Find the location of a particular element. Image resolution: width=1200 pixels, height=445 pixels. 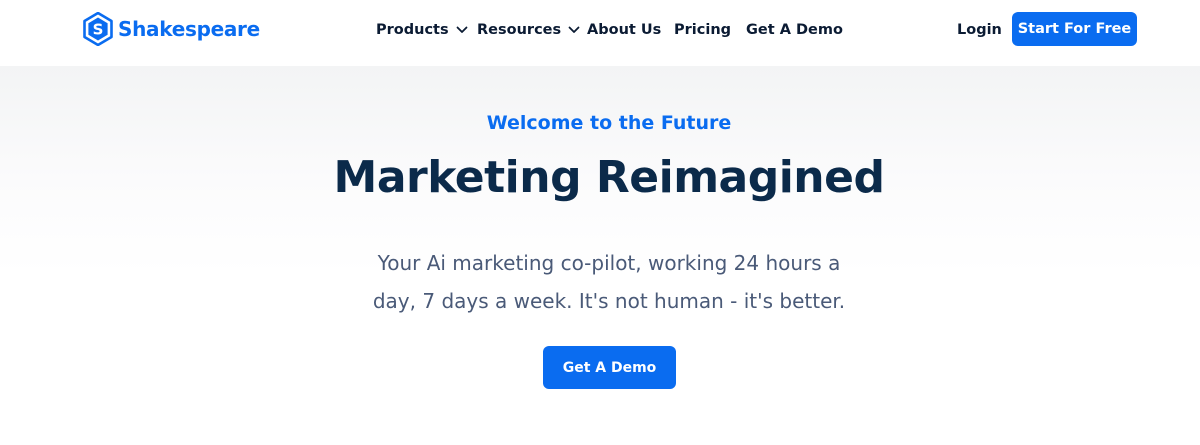

nav-resources-label: Resources is located at coordinates (519, 30).